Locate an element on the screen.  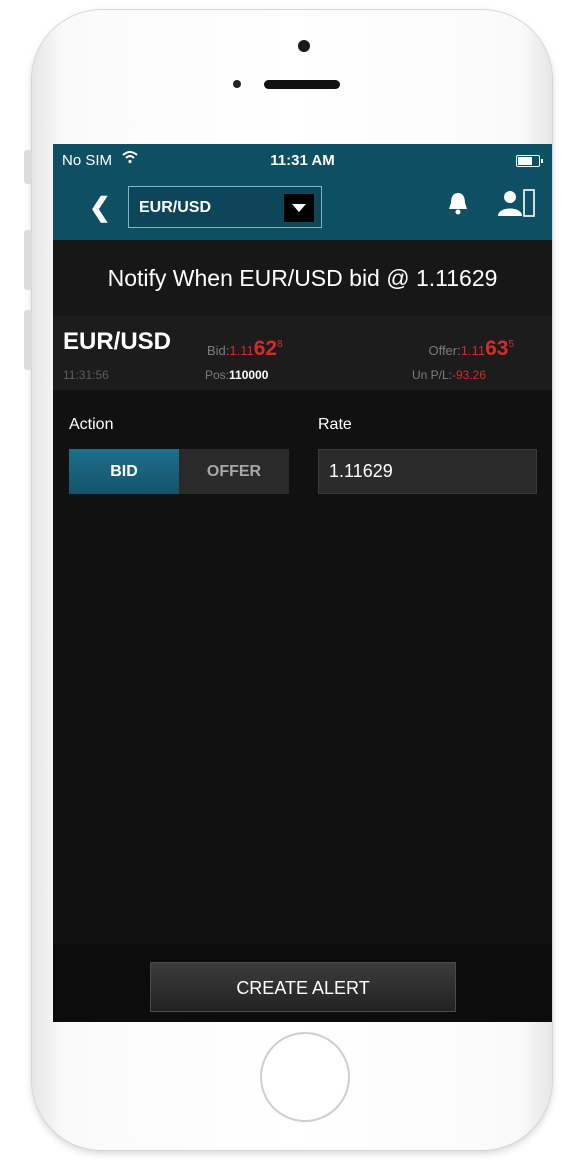
offer-price: Offer:1.11635 is located at coordinates (471, 349).